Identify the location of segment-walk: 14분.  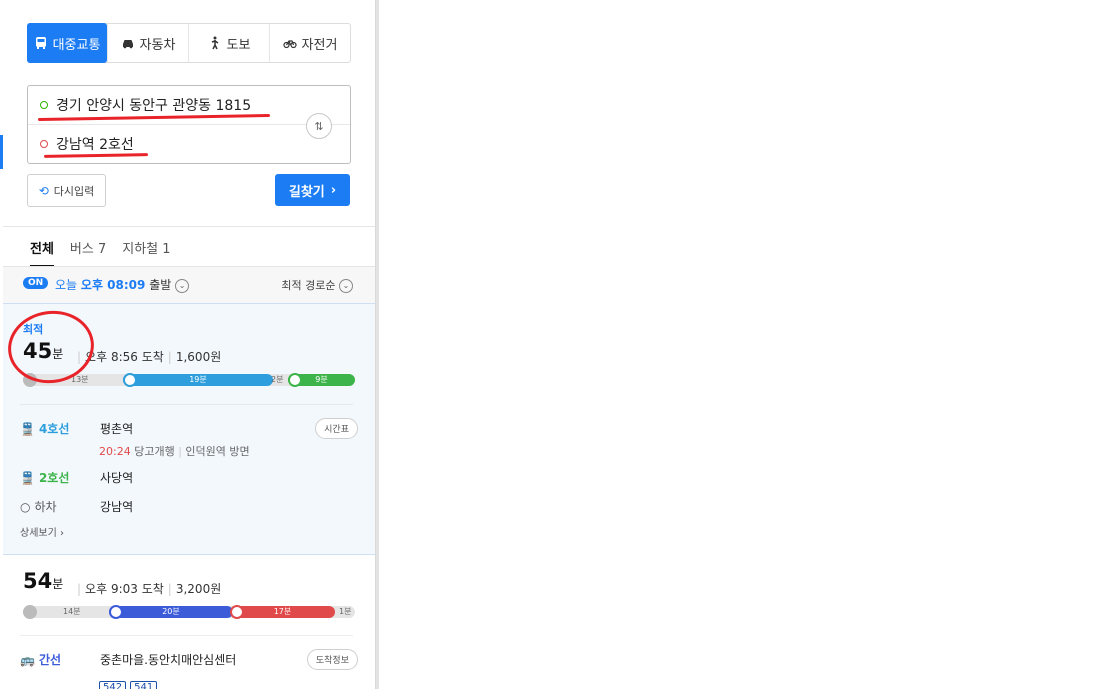
(72, 611).